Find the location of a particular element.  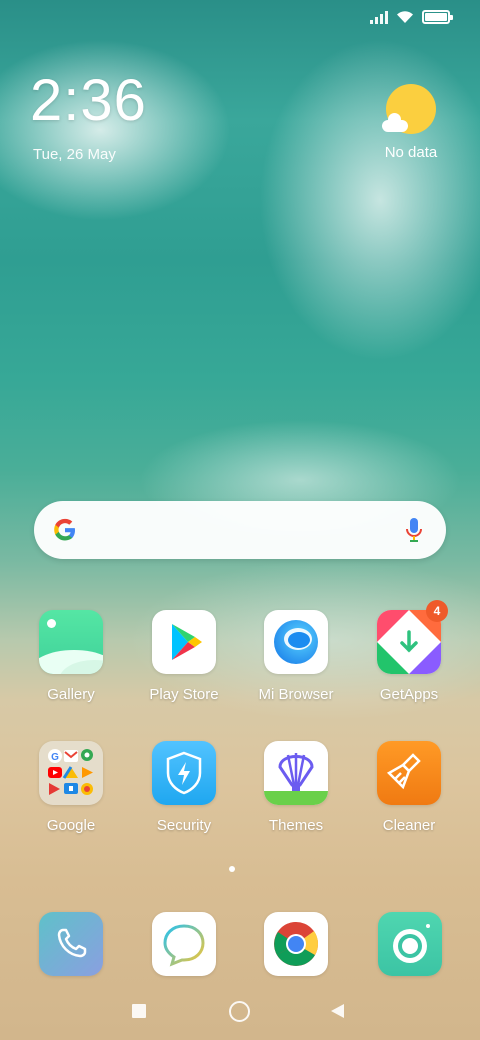

themes-icon is located at coordinates (296, 773).